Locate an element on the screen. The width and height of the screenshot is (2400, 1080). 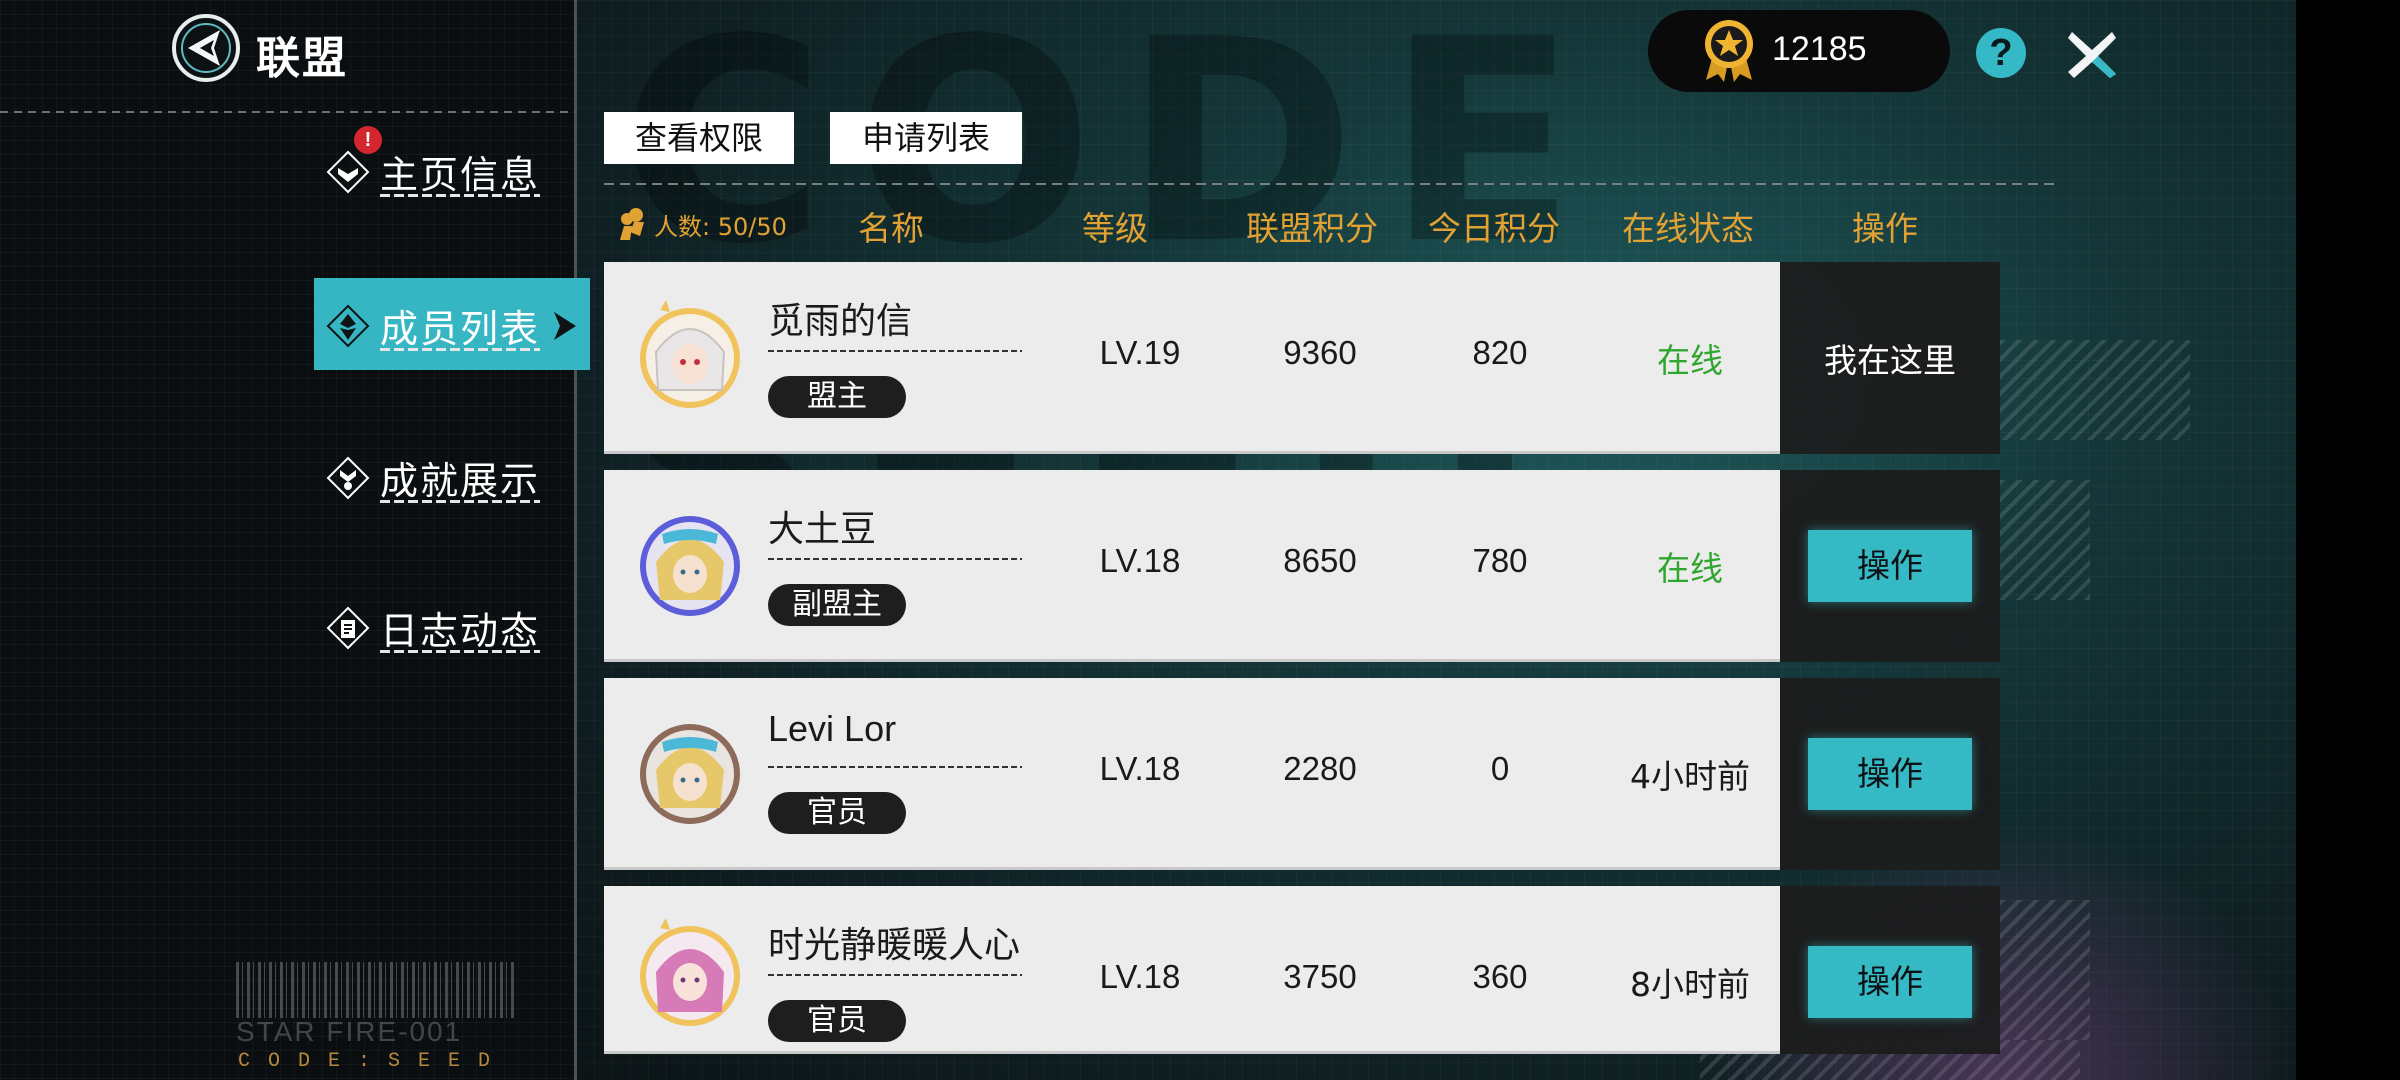
close-icon is located at coordinates (2092, 55).